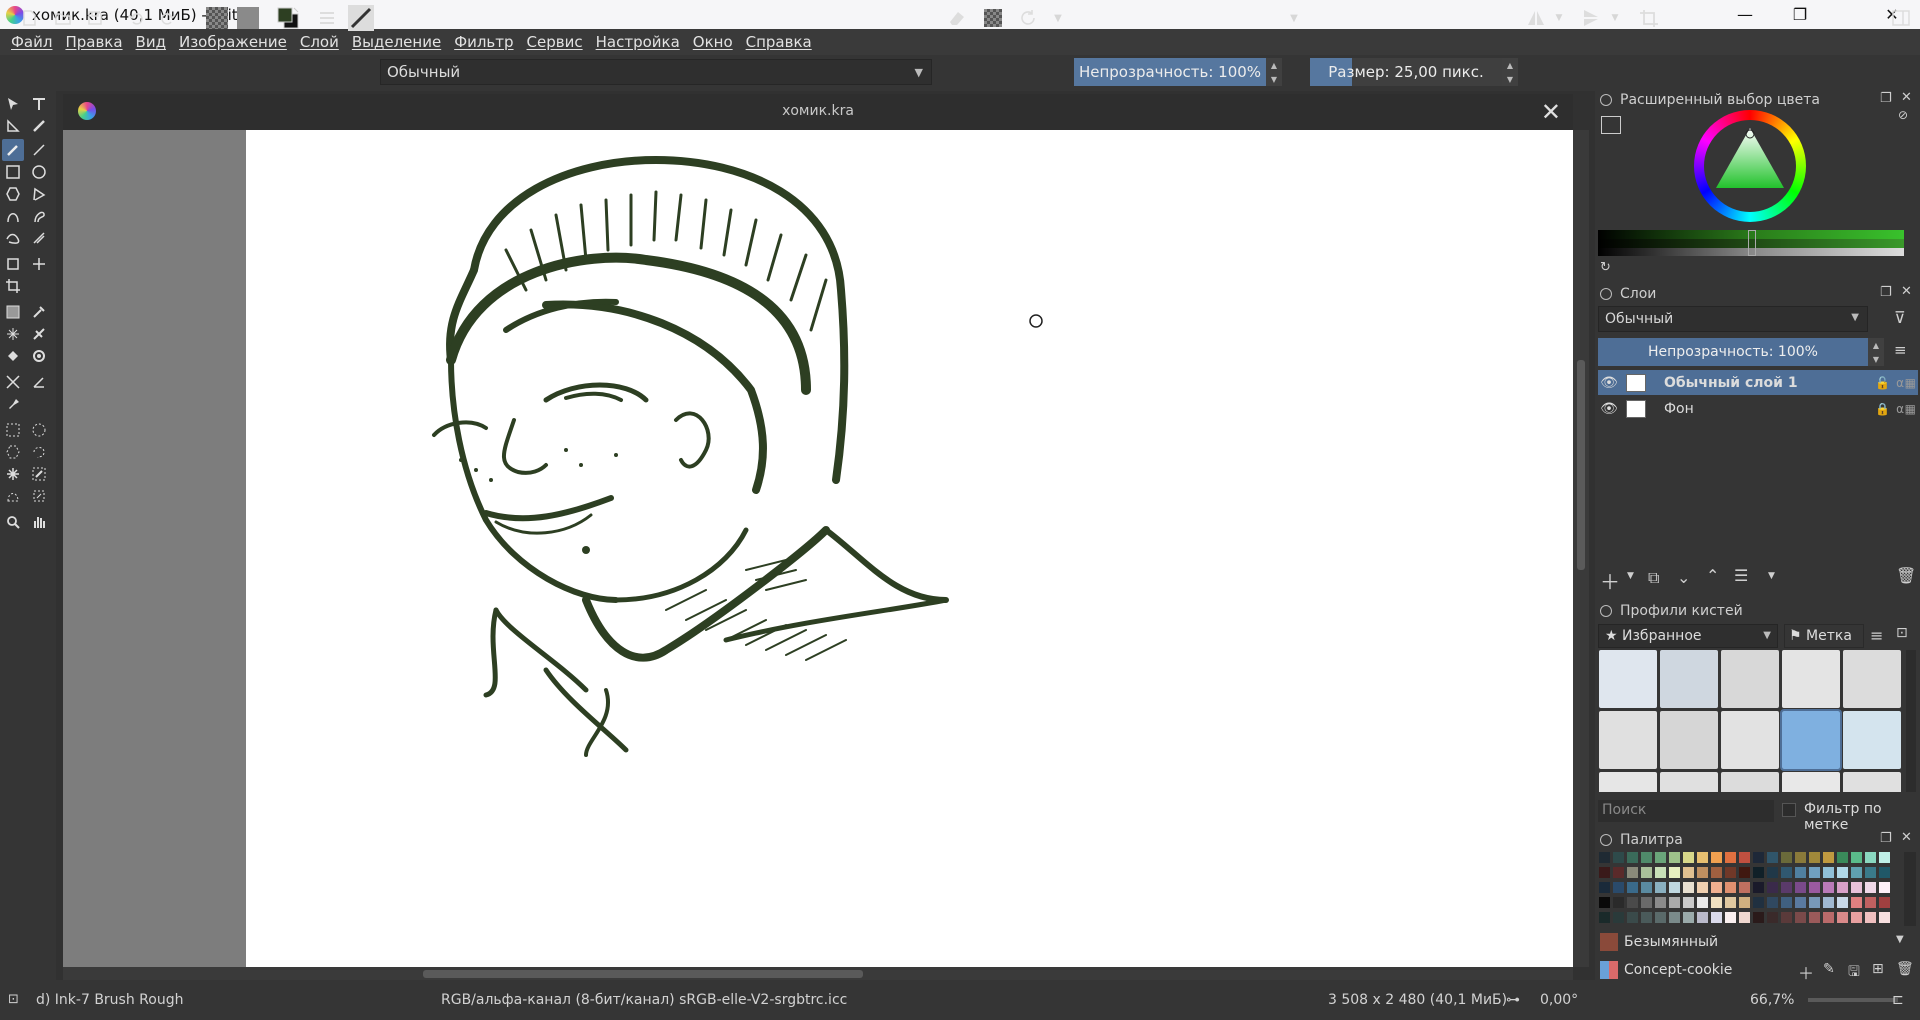 The image size is (1920, 1020). Describe the element at coordinates (1853, 1000) in the screenshot. I see `zoom-slider` at that location.